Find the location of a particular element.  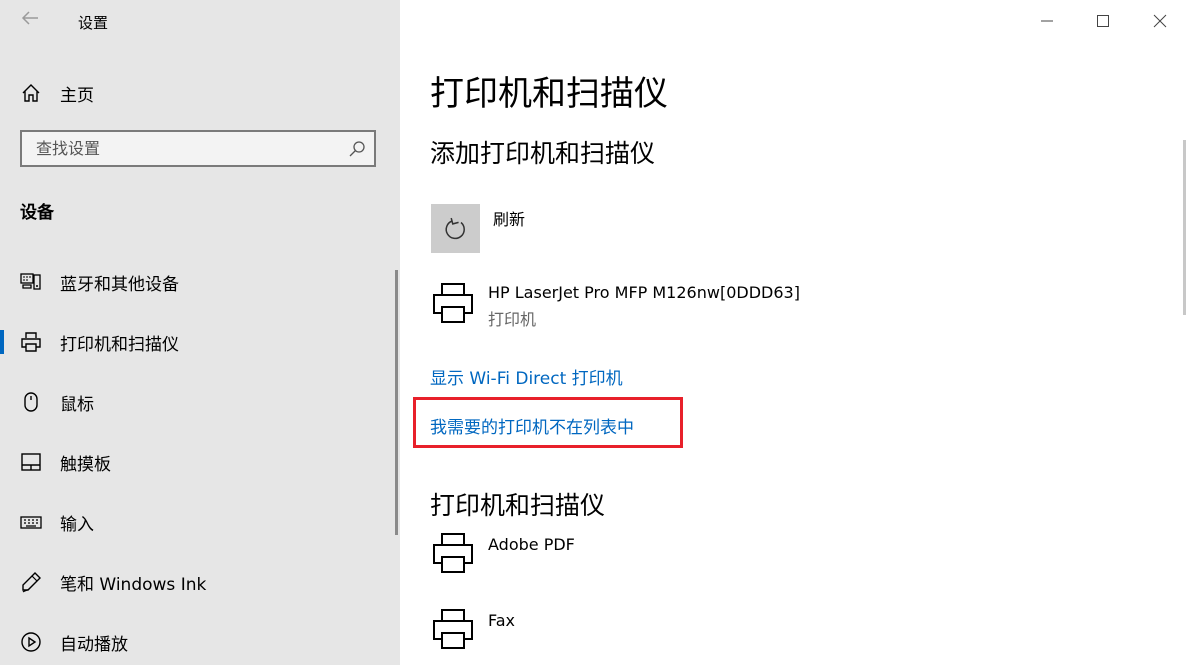

app-title: 设置 is located at coordinates (93, 23).